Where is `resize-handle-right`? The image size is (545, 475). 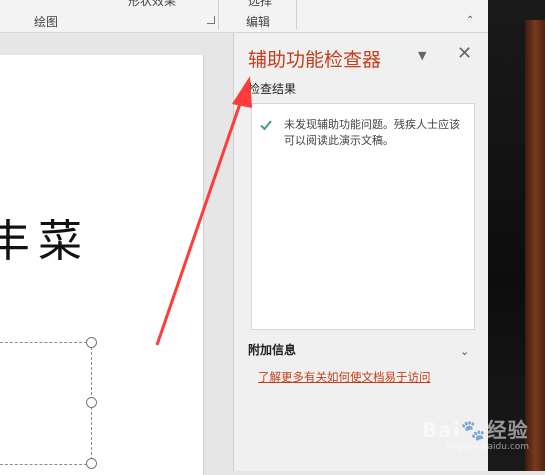
resize-handle-right is located at coordinates (91, 402).